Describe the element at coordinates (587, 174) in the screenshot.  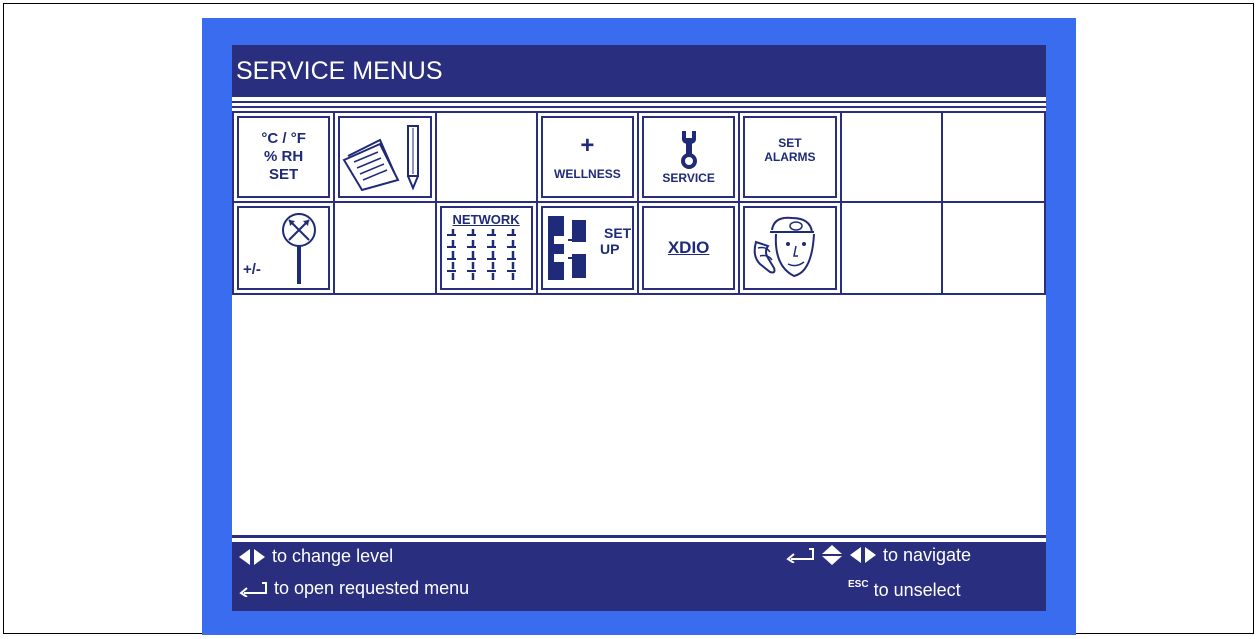
I see `wellness-label: WELLNESS` at that location.